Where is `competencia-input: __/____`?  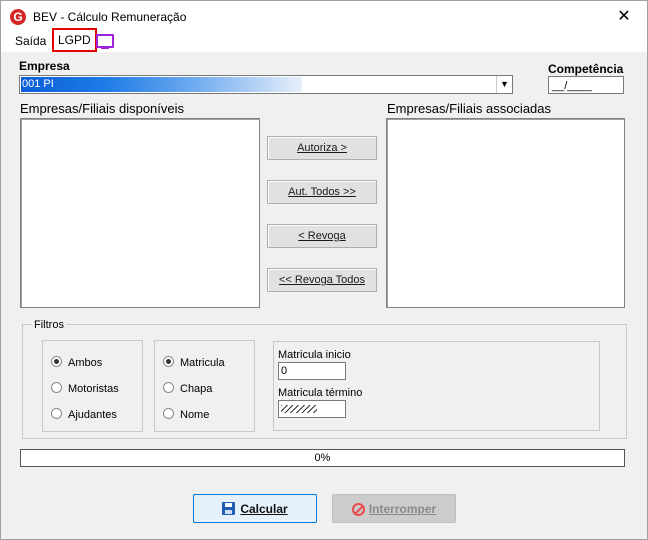
competencia-input: __/____ is located at coordinates (586, 85).